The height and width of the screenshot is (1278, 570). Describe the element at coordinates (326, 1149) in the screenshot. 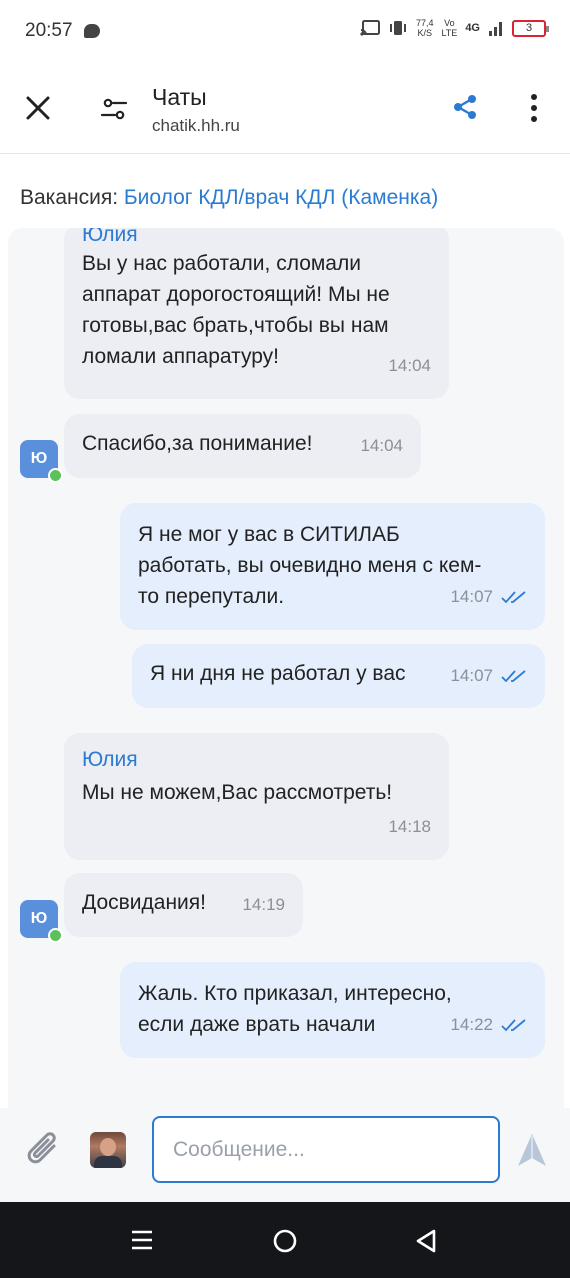

I see `message-input` at that location.